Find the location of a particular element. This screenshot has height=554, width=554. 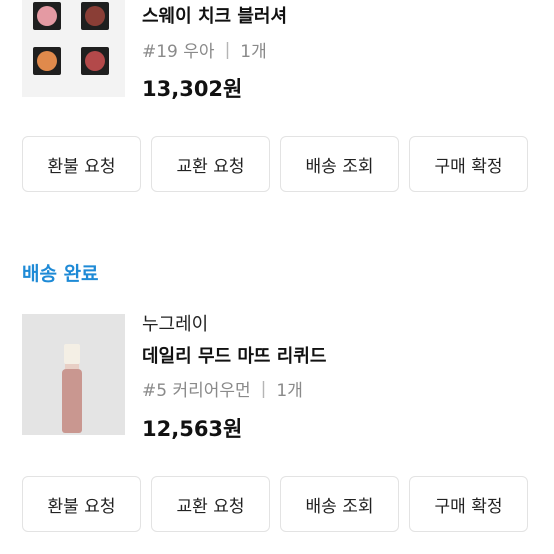

order-status: 배송 완료 is located at coordinates (60, 274).